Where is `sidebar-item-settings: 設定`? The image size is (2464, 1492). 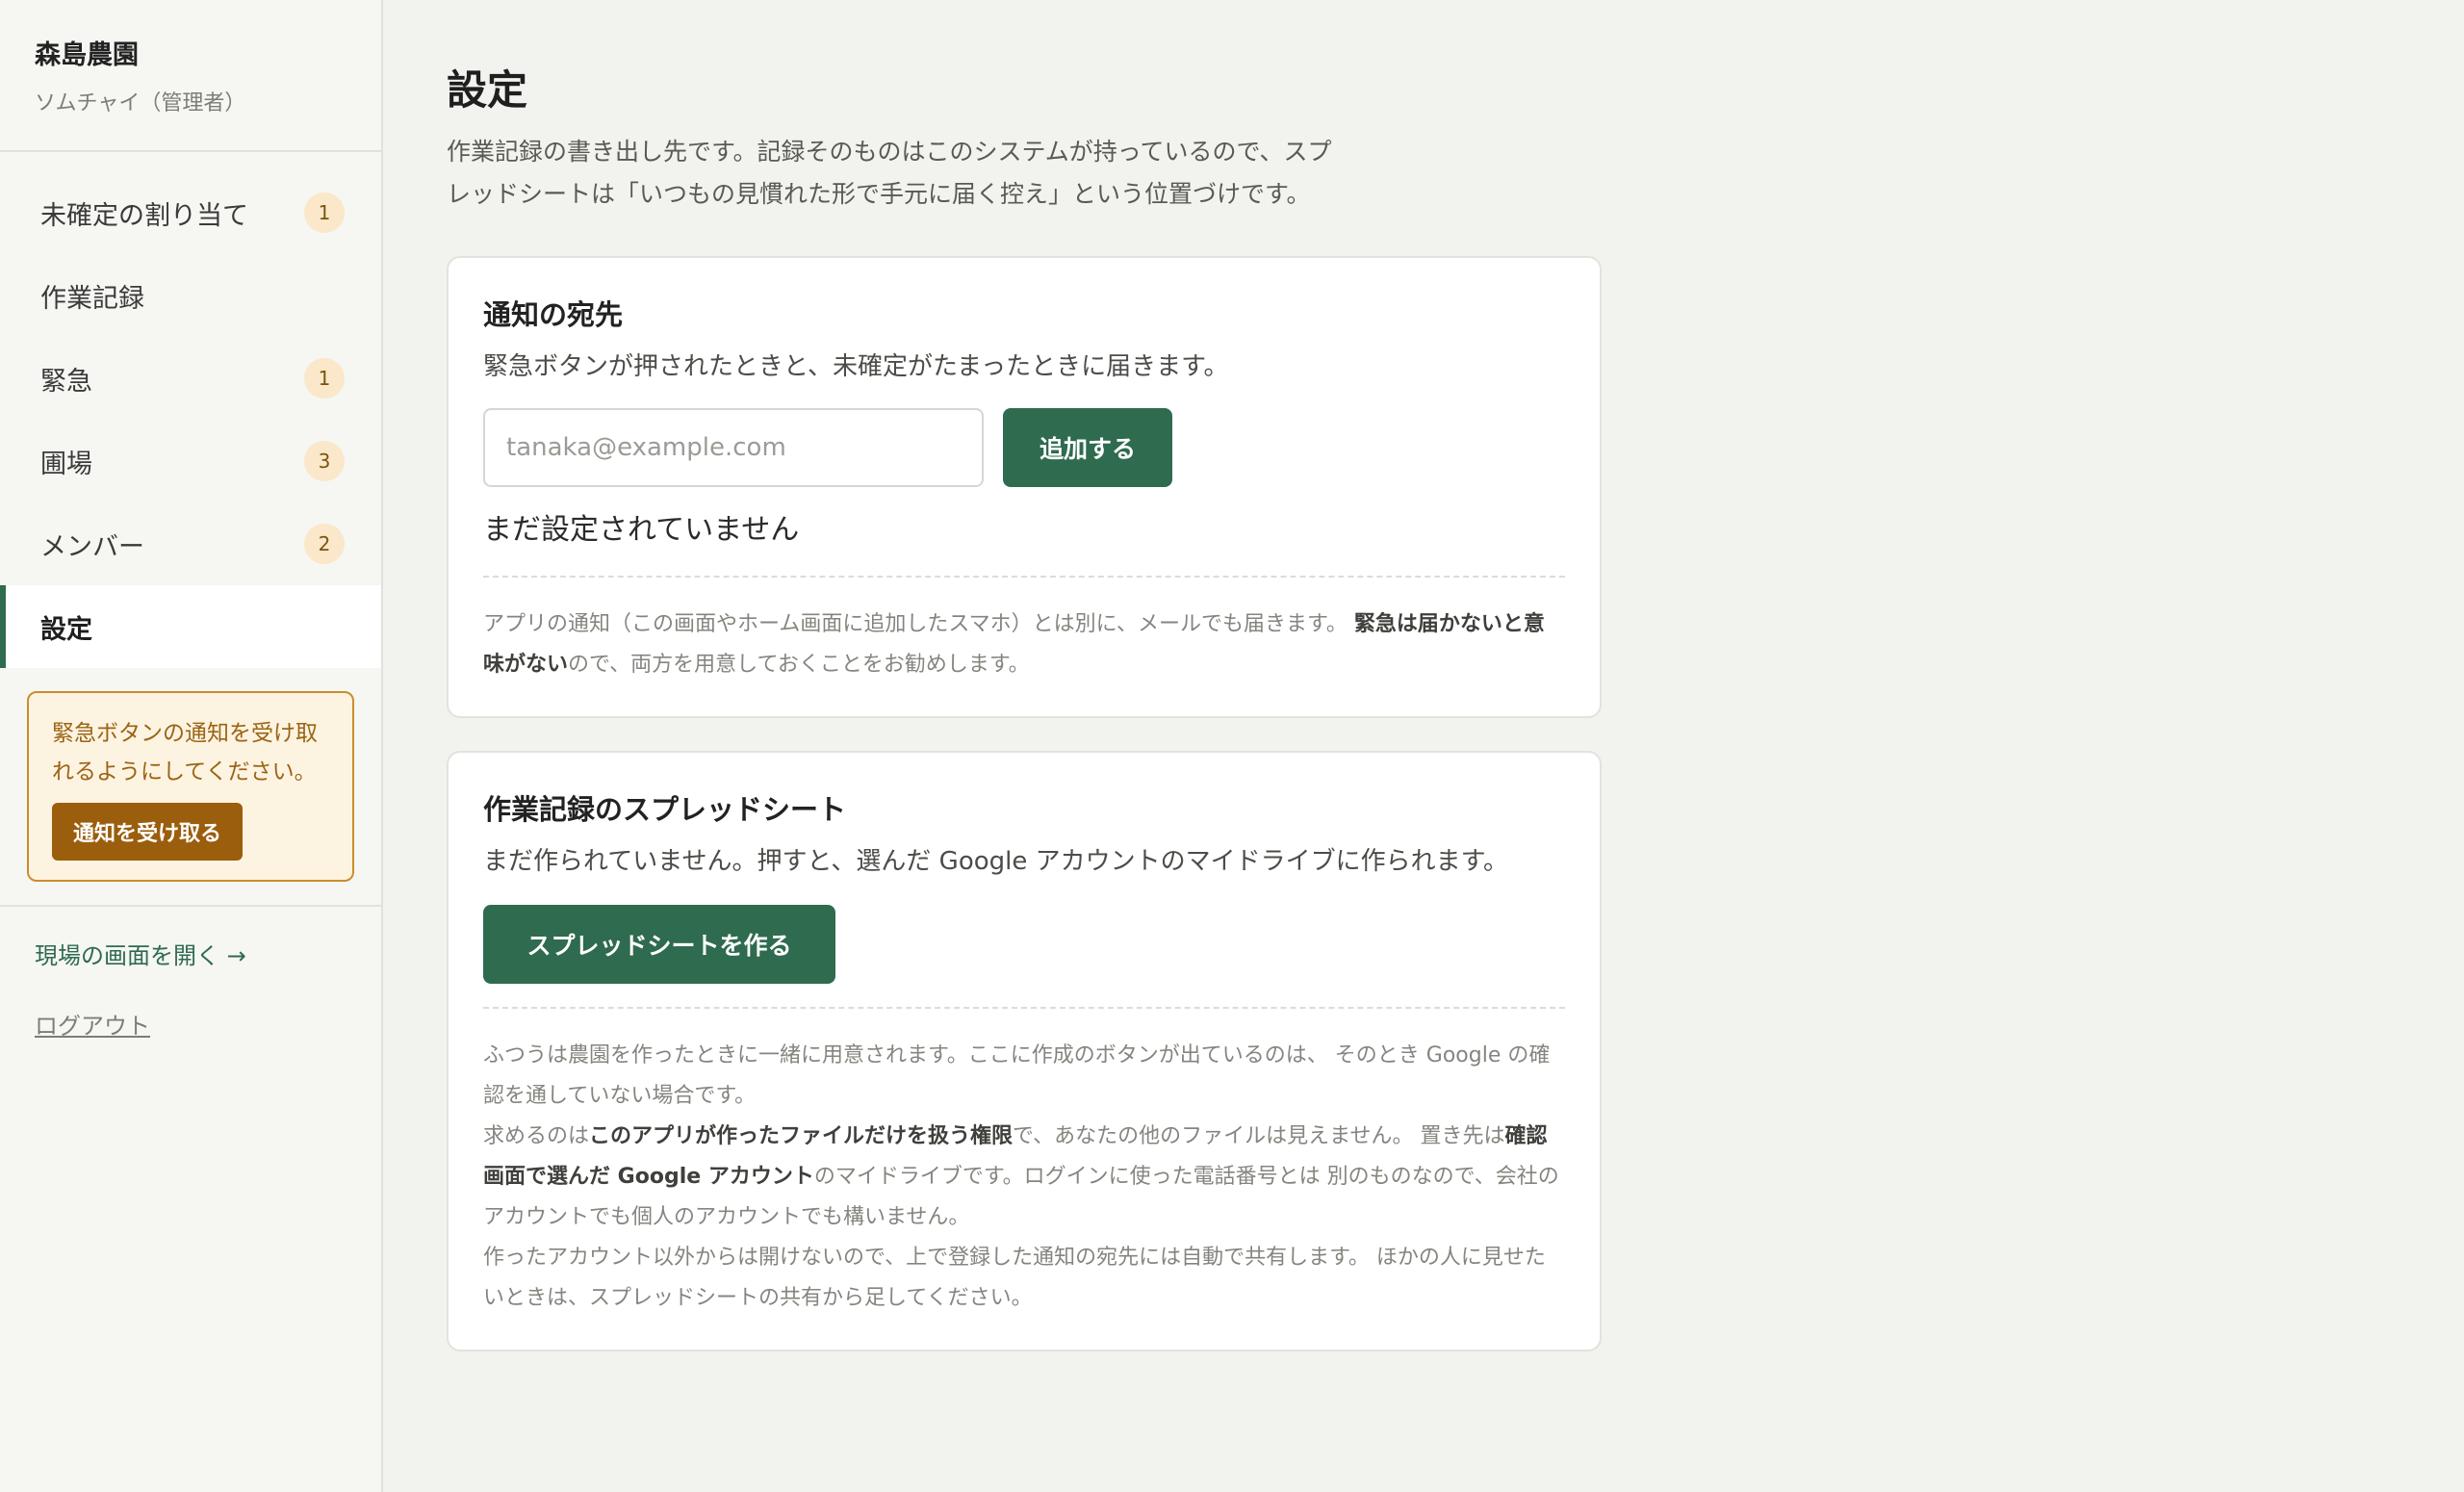
sidebar-item-settings: 設定 is located at coordinates (190, 626).